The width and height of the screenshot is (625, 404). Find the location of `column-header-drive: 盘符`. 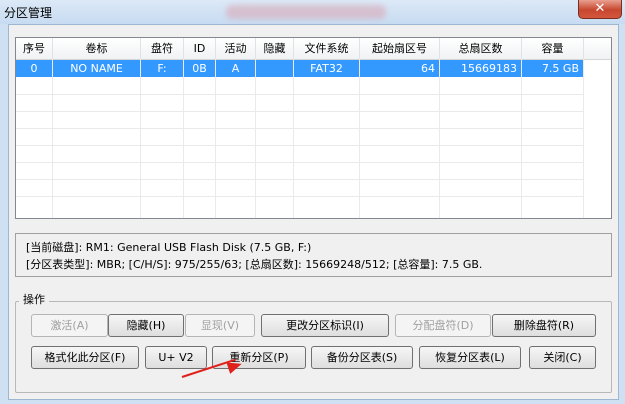

column-header-drive: 盘符 is located at coordinates (162, 48).